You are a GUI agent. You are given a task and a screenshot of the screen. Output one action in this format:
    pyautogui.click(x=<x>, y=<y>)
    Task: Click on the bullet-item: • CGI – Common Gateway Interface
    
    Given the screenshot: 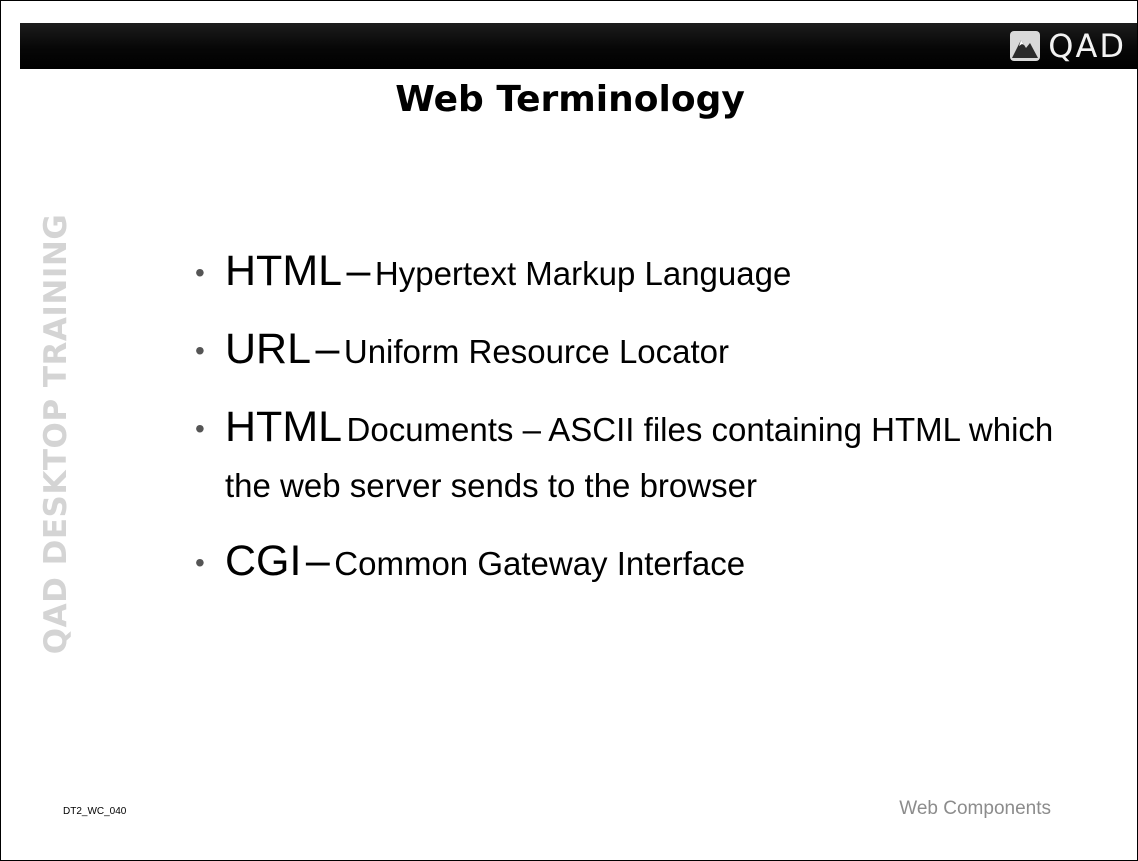 What is the action you would take?
    pyautogui.click(x=629, y=566)
    